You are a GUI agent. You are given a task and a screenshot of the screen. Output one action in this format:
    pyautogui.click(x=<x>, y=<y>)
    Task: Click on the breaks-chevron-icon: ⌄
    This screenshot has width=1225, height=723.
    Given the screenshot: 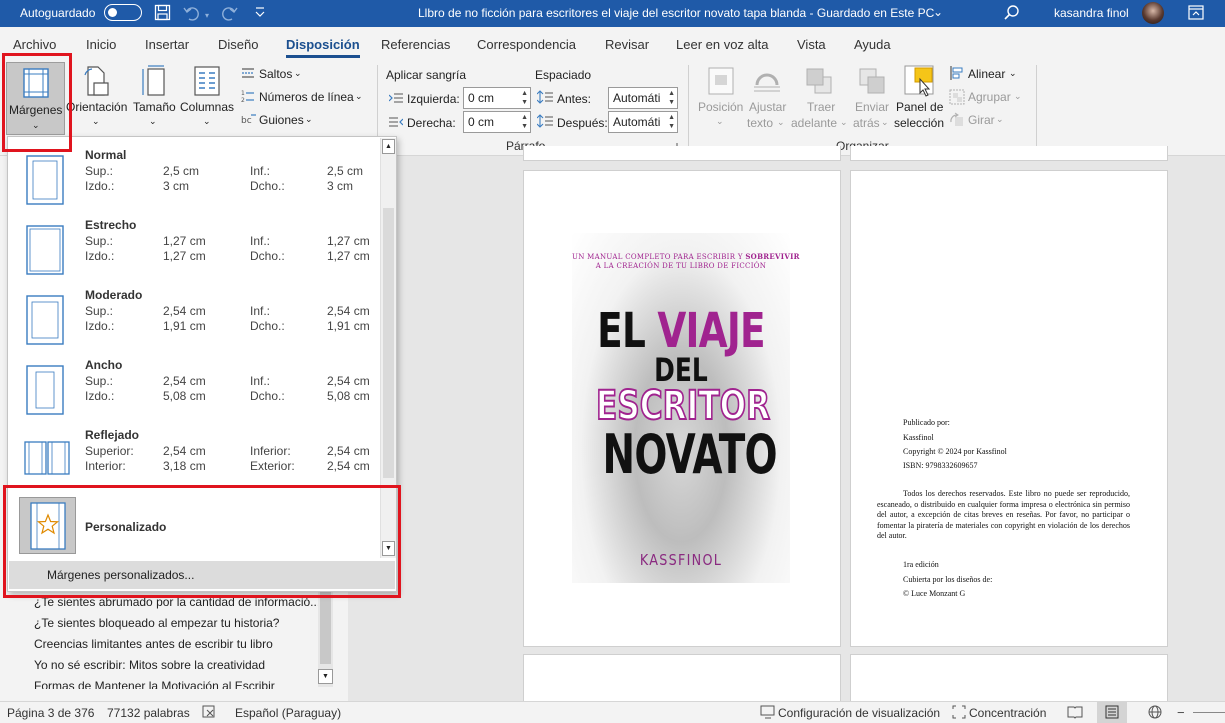 What is the action you would take?
    pyautogui.click(x=298, y=73)
    